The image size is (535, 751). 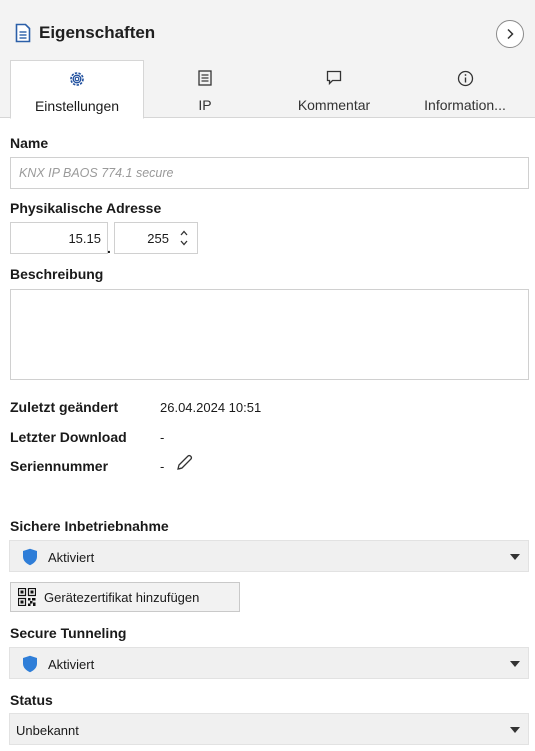 I want to click on qr-code-icon, so click(x=27, y=597).